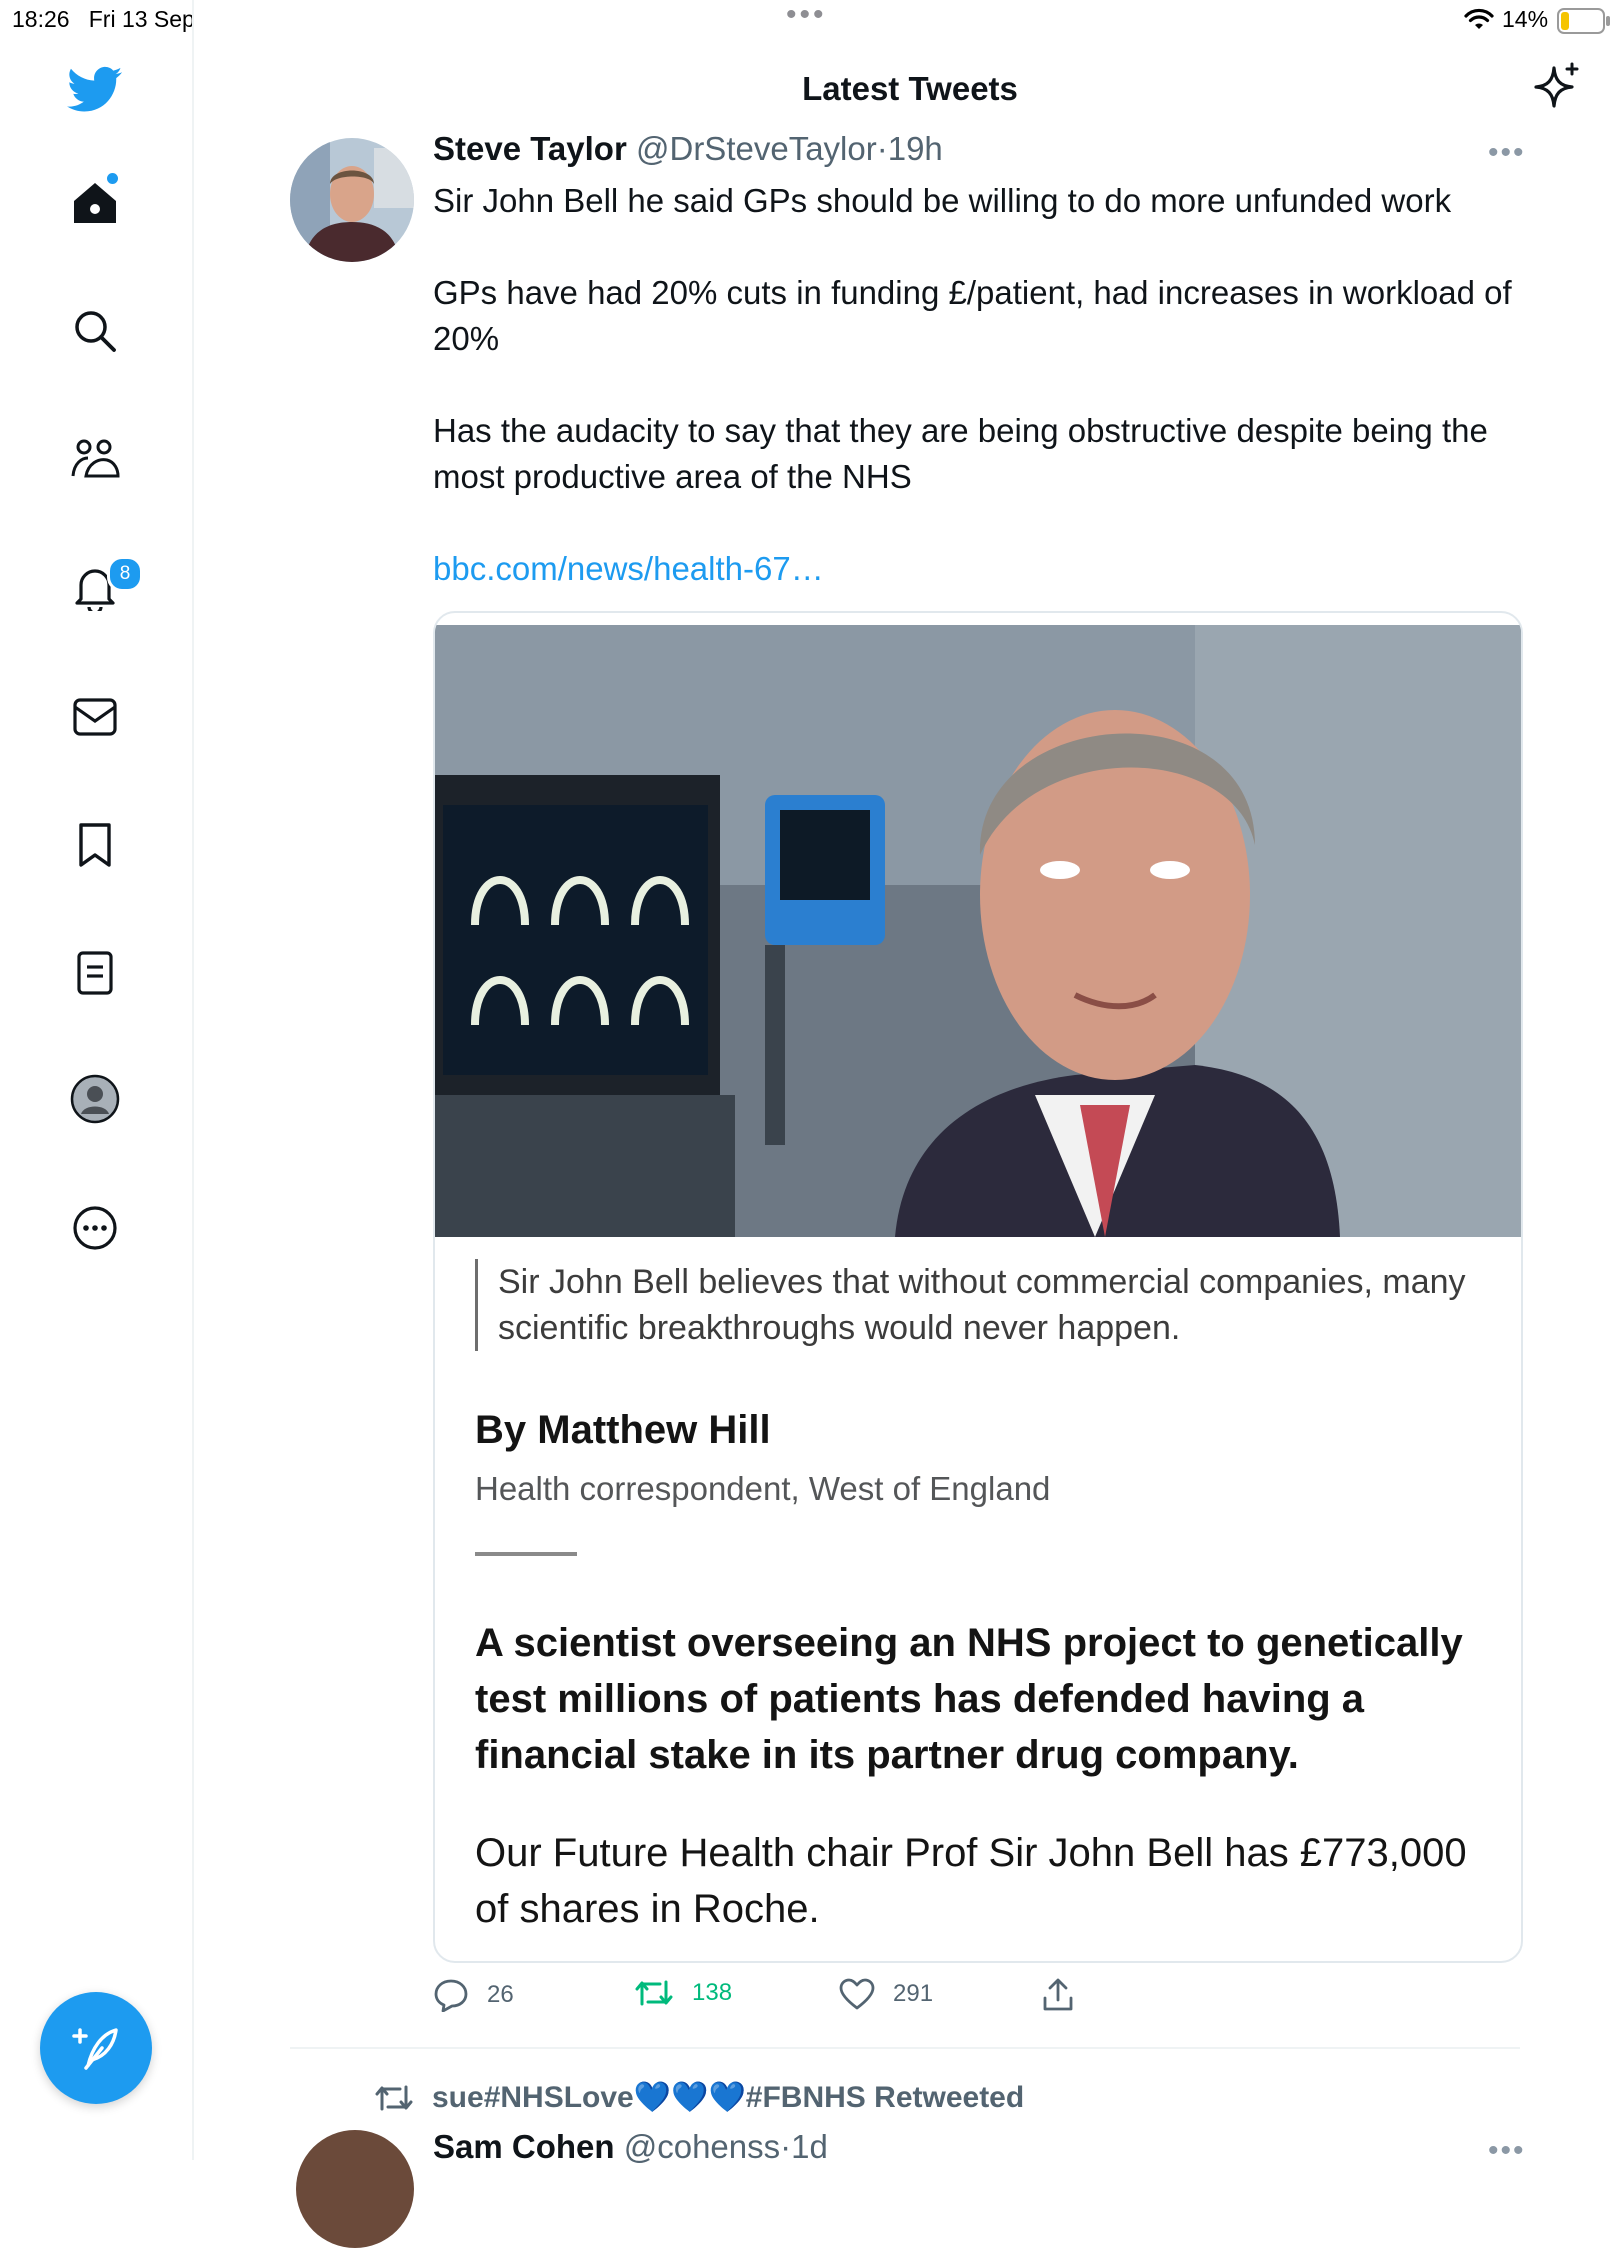 The height and width of the screenshot is (2248, 1620). What do you see at coordinates (526, 1554) in the screenshot?
I see `divider-rule` at bounding box center [526, 1554].